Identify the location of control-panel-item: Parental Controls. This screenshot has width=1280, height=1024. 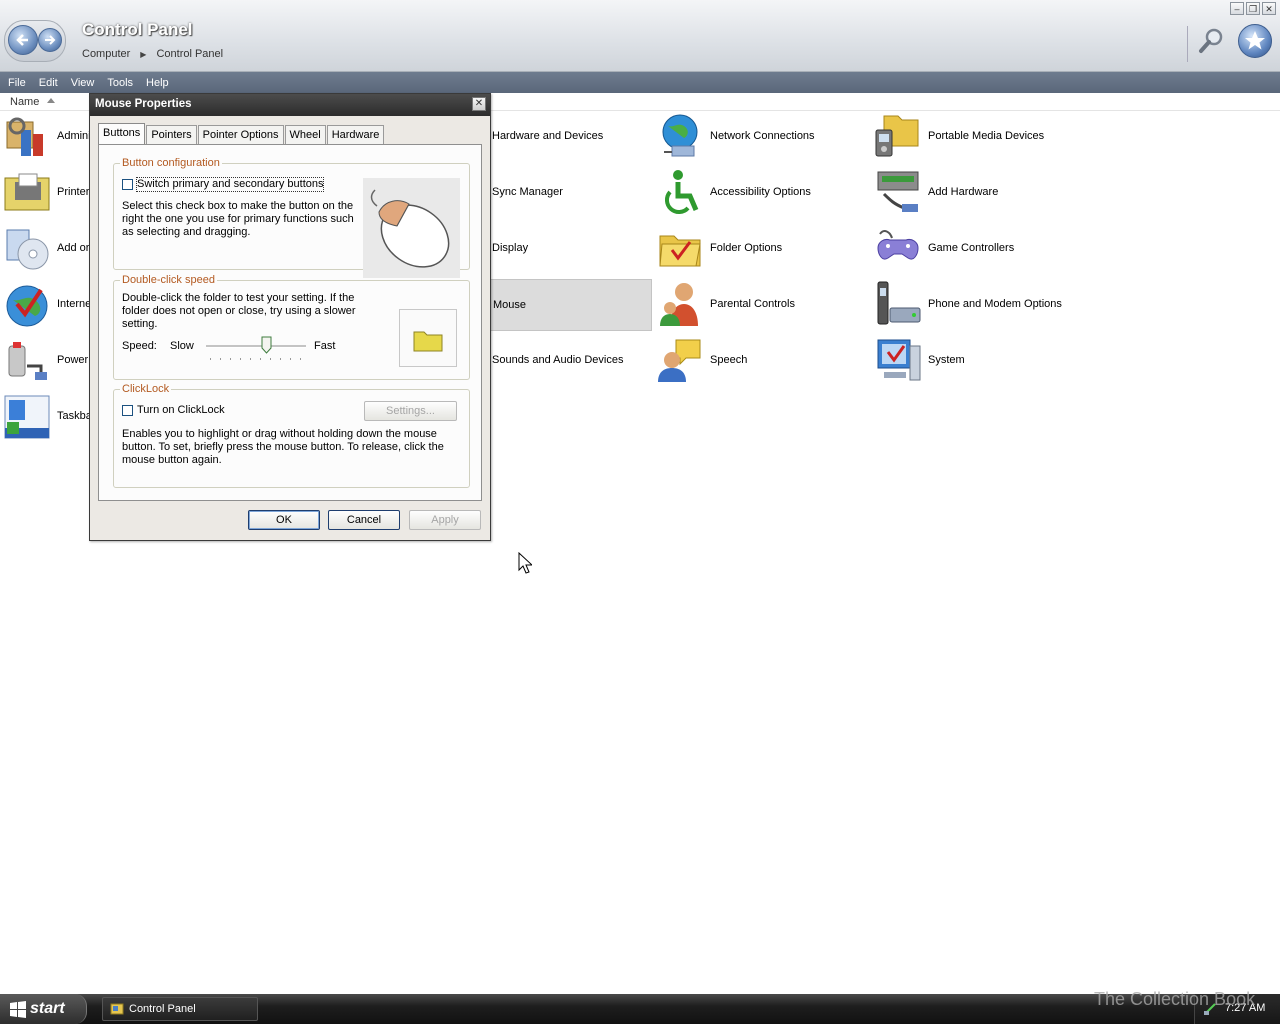
(725, 304).